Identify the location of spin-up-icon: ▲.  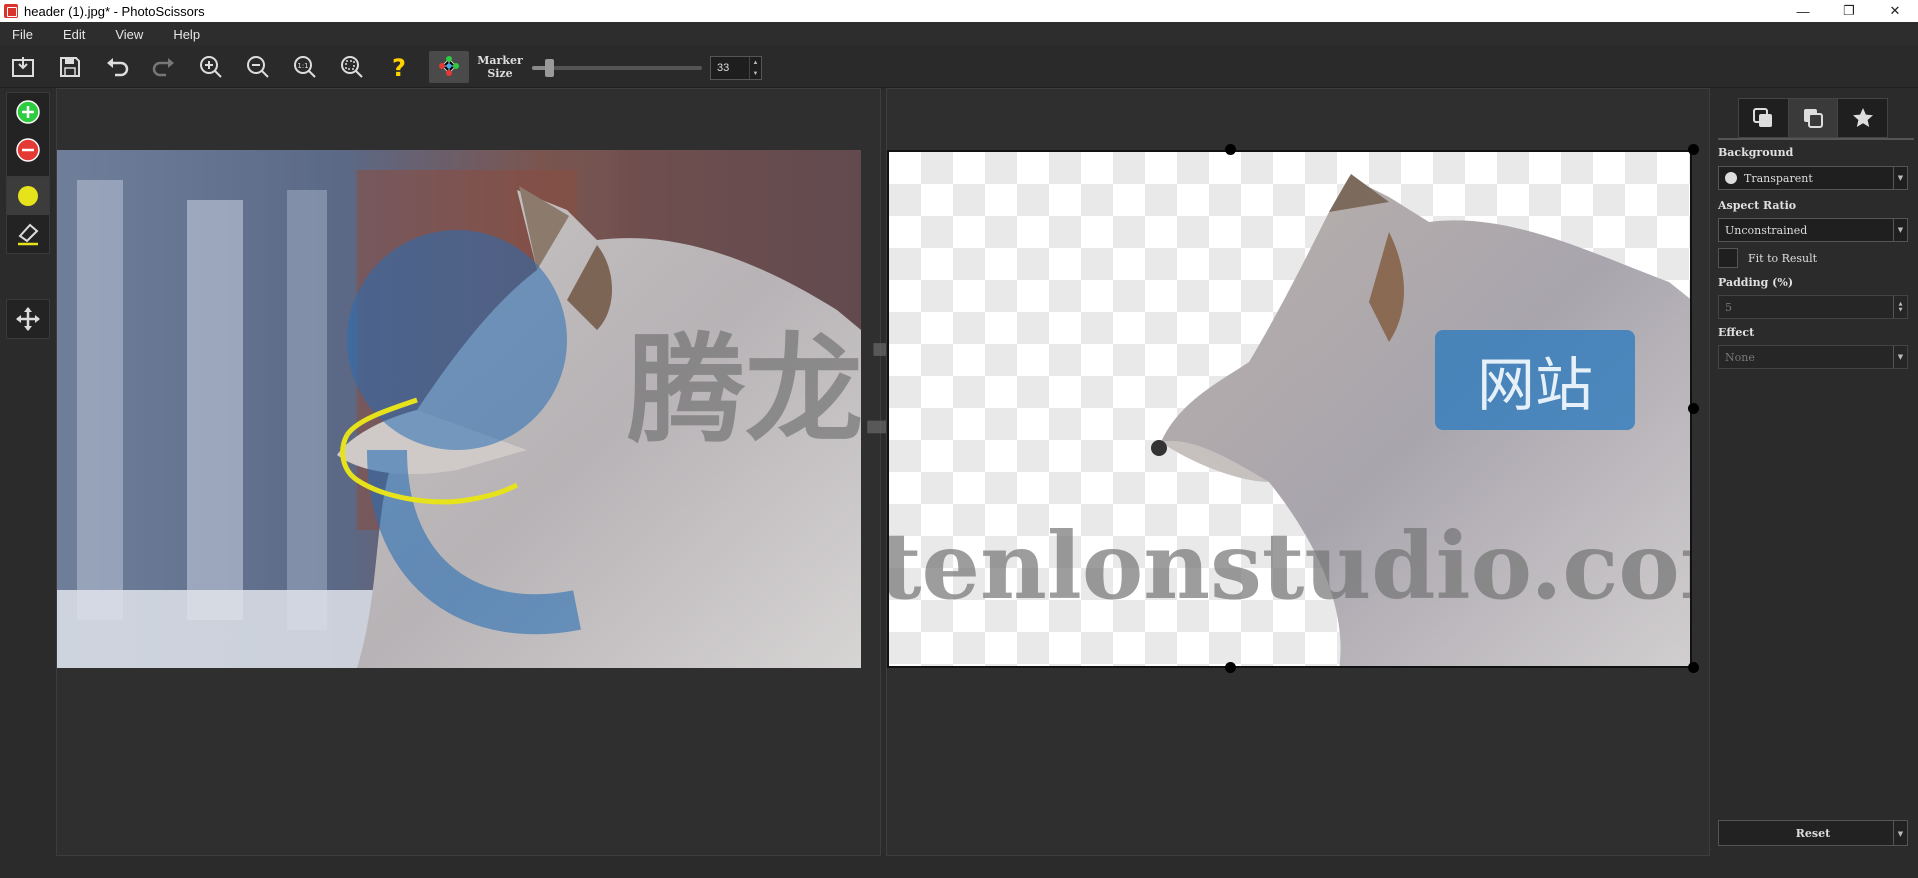
(756, 63).